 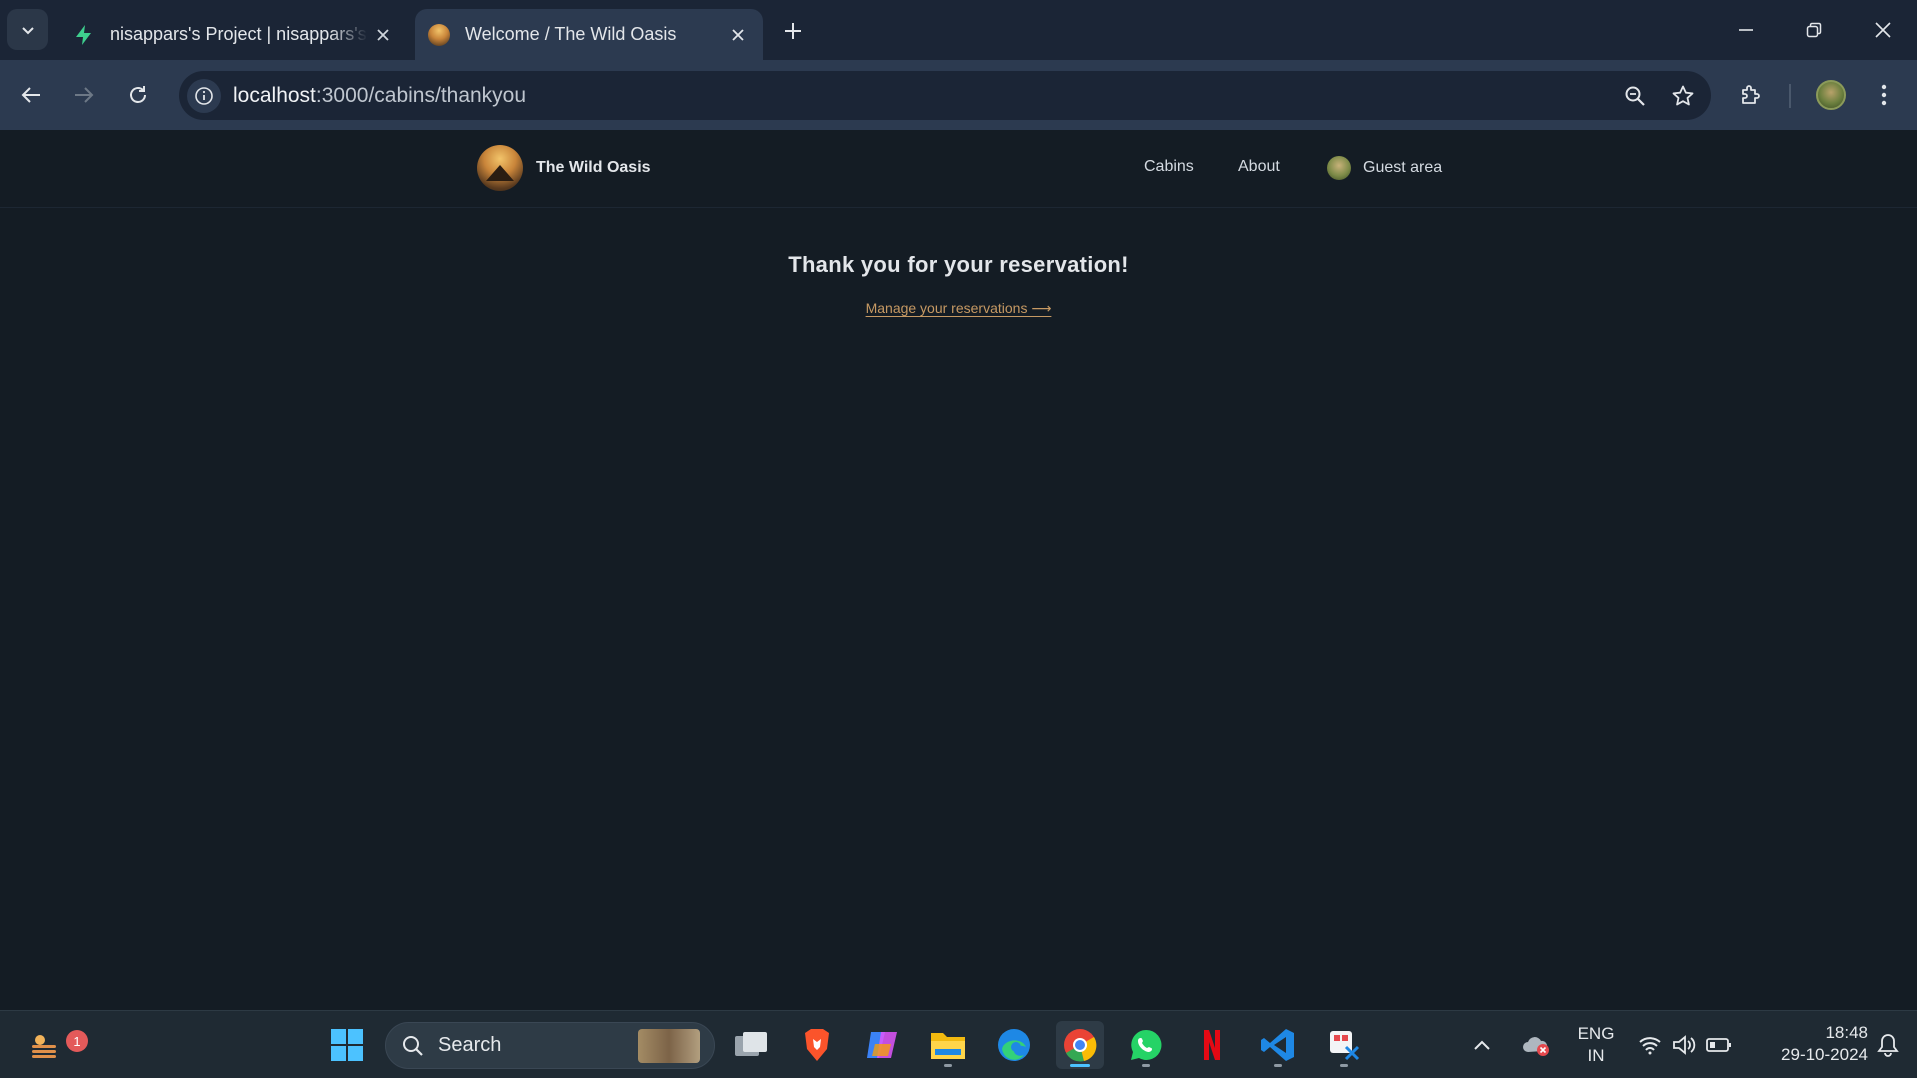 I want to click on volume-icon, so click(x=1684, y=1045).